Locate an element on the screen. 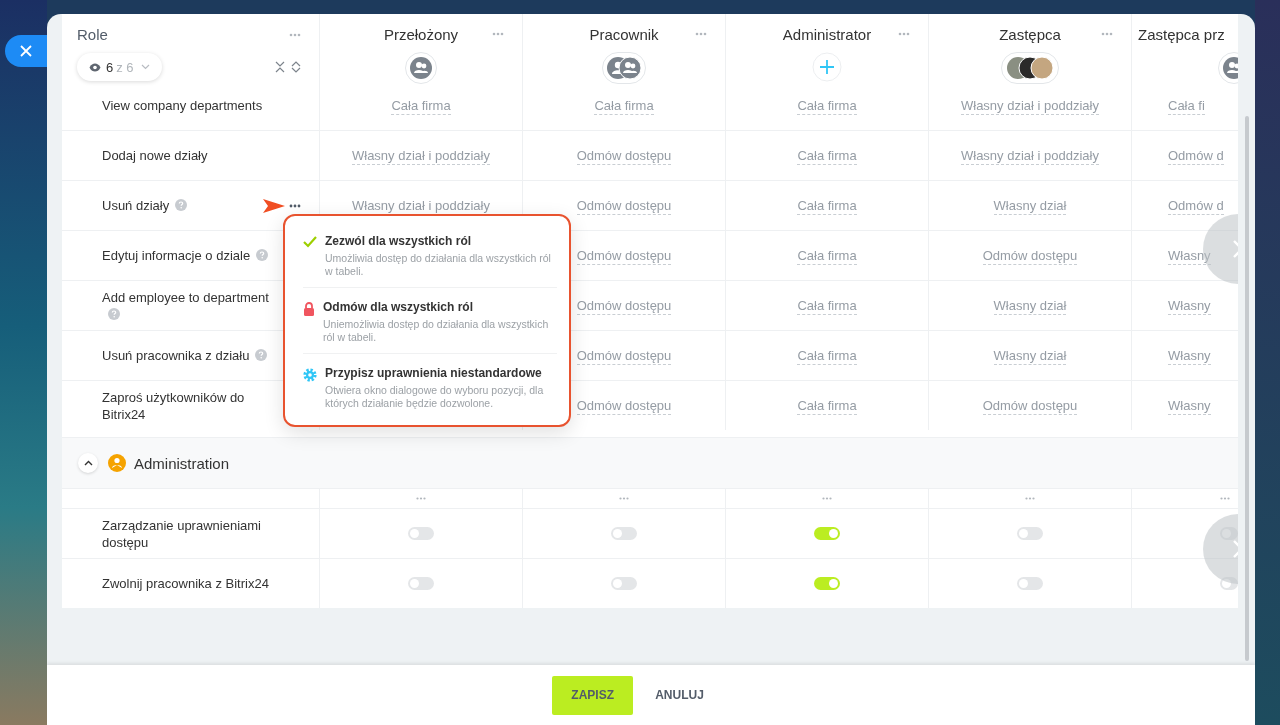 The image size is (1280, 725). role-column-title: Przełożony is located at coordinates (421, 34).